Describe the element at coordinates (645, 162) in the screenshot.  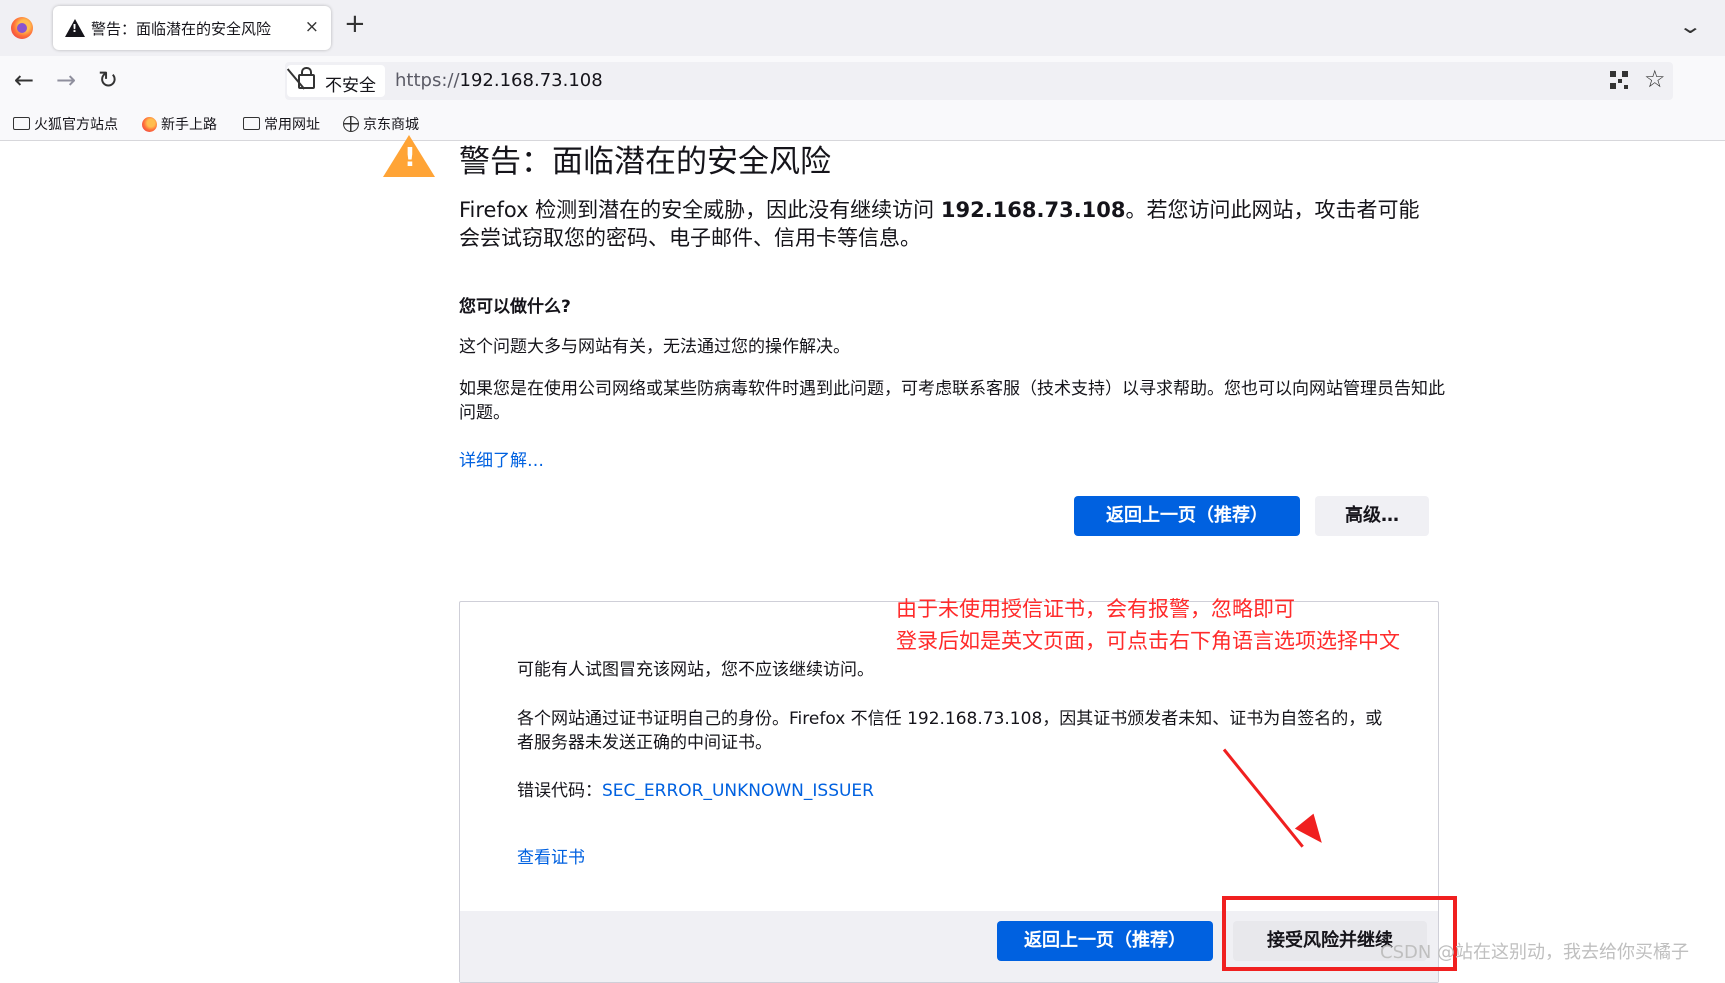
I see `page-title: 警告：面临潜在的安全风险` at that location.